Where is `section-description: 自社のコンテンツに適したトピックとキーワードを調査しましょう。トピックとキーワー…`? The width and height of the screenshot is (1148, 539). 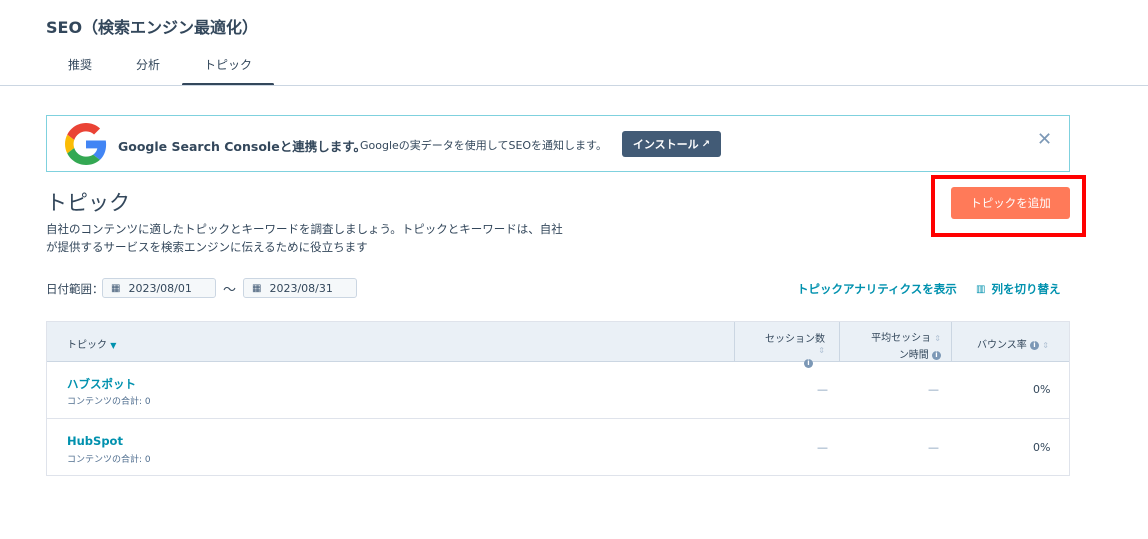 section-description: 自社のコンテンツに適したトピックとキーワードを調査しましょう。トピックとキーワー… is located at coordinates (304, 238).